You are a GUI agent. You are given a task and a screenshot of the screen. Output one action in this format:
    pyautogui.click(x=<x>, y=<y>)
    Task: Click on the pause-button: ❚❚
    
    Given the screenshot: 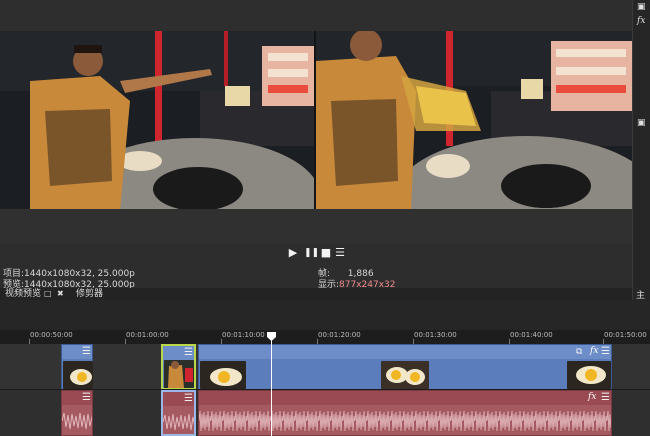 What is the action you would take?
    pyautogui.click(x=311, y=253)
    